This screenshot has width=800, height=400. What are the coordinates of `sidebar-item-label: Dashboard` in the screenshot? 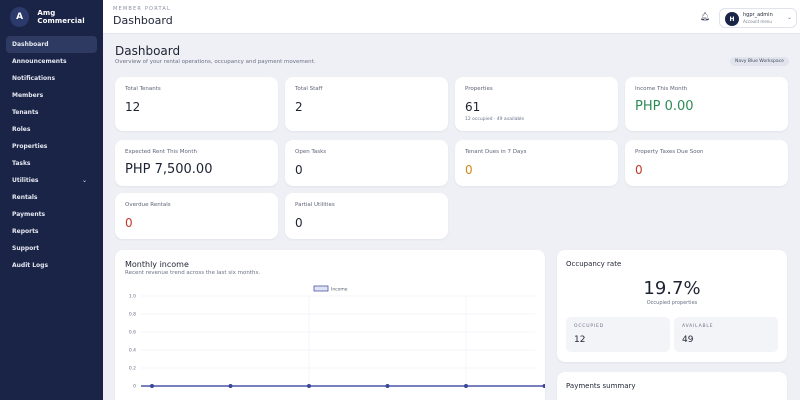 It's located at (30, 44).